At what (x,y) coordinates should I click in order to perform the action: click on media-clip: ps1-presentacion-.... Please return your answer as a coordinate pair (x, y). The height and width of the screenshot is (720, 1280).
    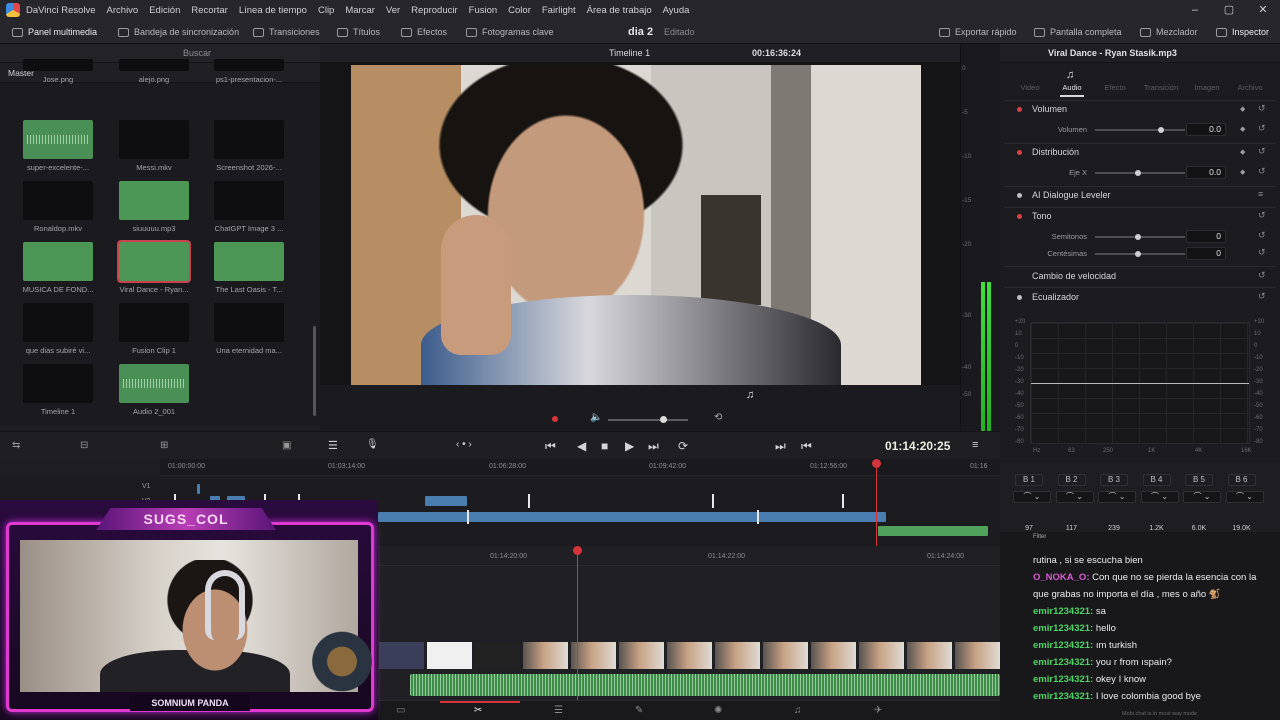
    Looking at the image, I should click on (249, 71).